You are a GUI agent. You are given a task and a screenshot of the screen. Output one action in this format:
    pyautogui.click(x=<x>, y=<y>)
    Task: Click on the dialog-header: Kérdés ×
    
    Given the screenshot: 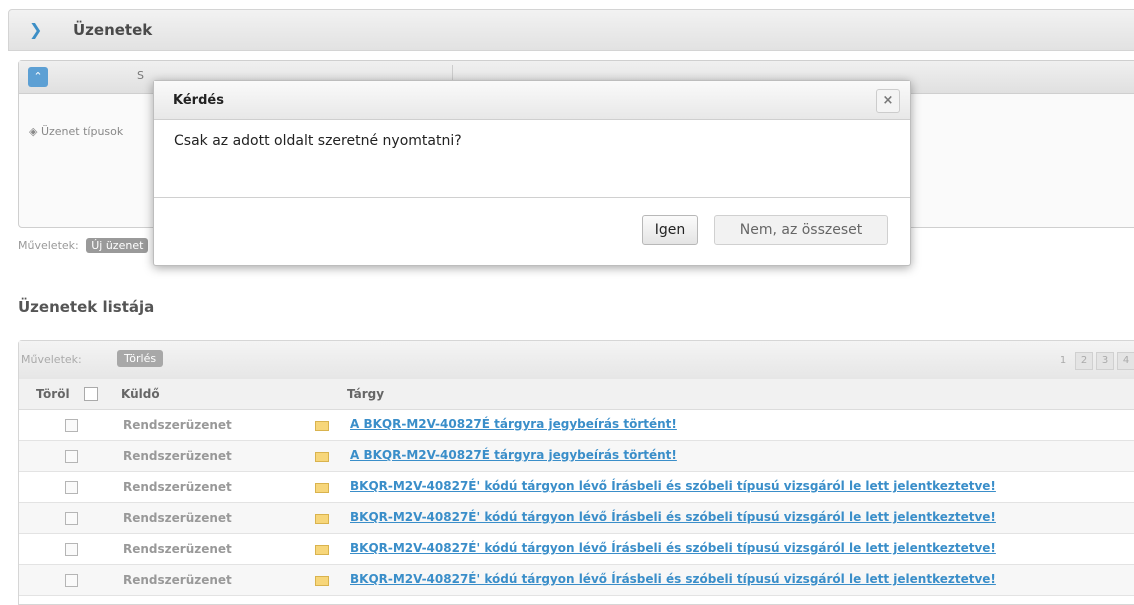 What is the action you would take?
    pyautogui.click(x=532, y=100)
    